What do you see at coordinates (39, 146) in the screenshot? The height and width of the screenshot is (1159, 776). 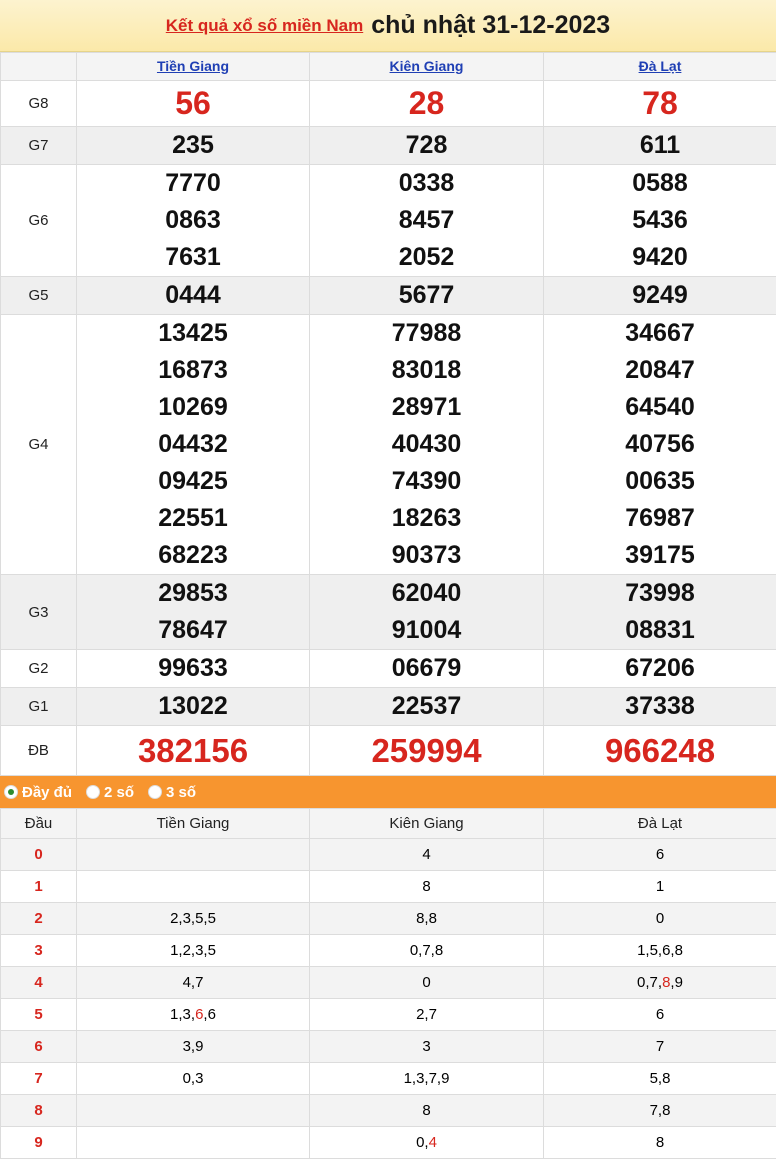 I see `prize-label: G7` at bounding box center [39, 146].